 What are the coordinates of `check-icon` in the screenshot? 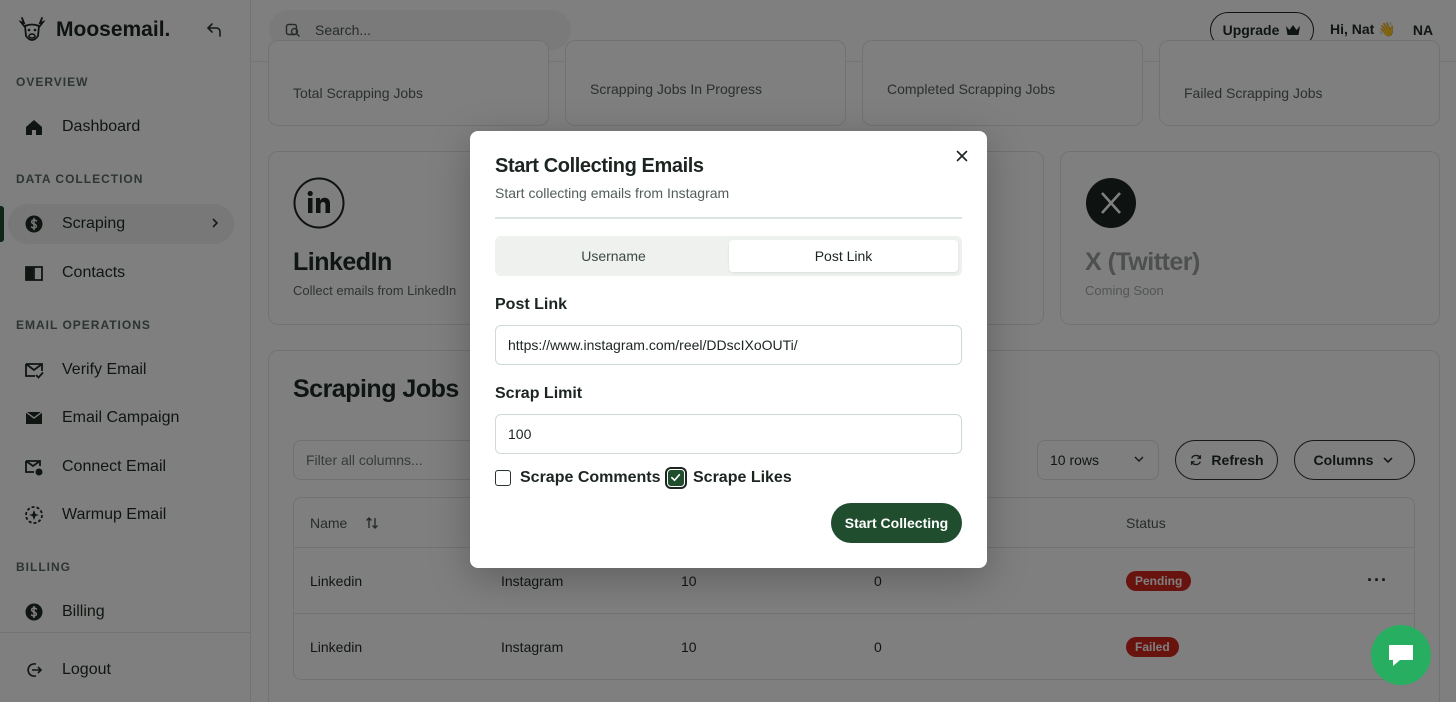 It's located at (676, 477).